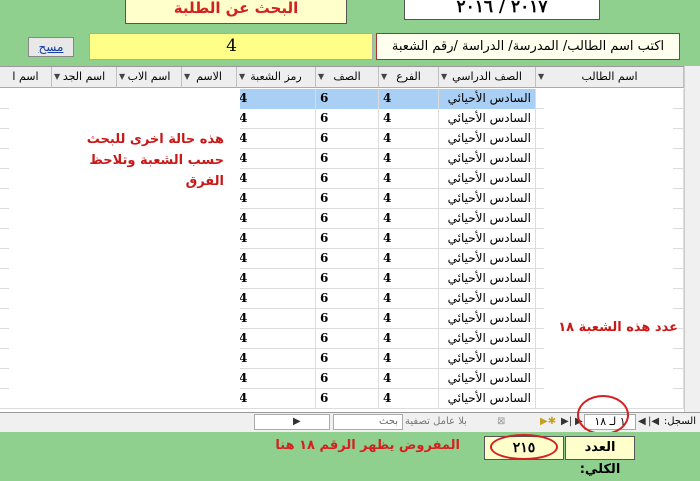 This screenshot has height=481, width=700. I want to click on grid-search-input: بحث, so click(368, 422).